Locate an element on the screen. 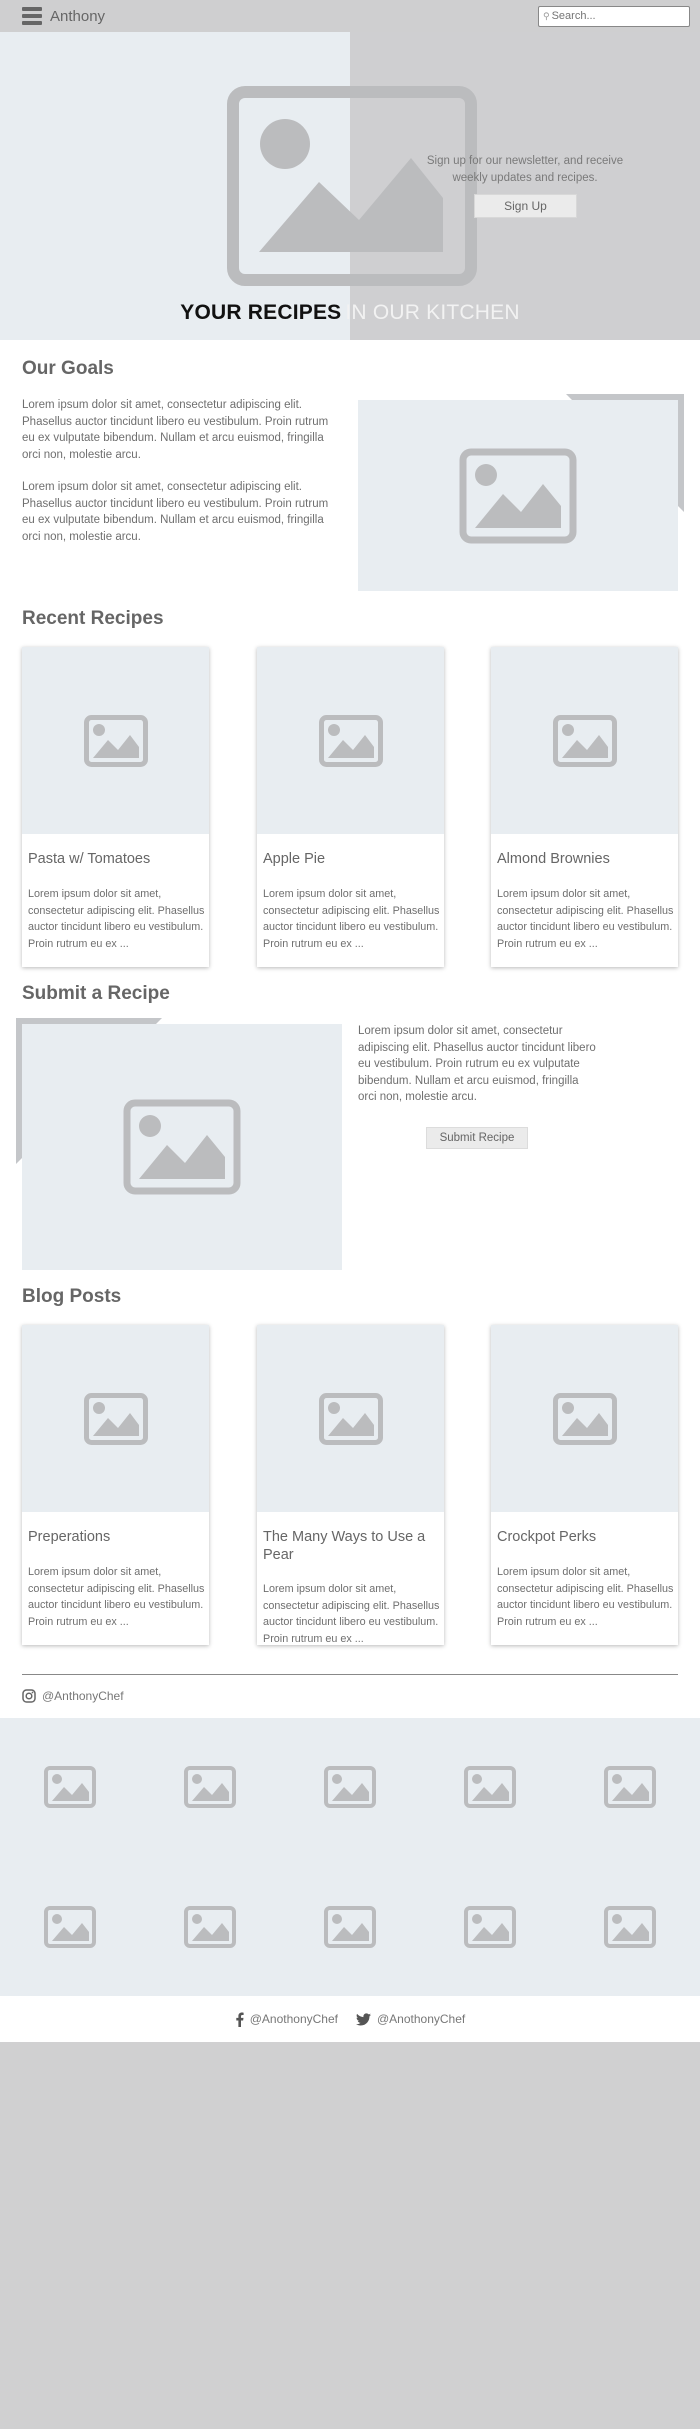  goals-title: Our Goals is located at coordinates (68, 368).